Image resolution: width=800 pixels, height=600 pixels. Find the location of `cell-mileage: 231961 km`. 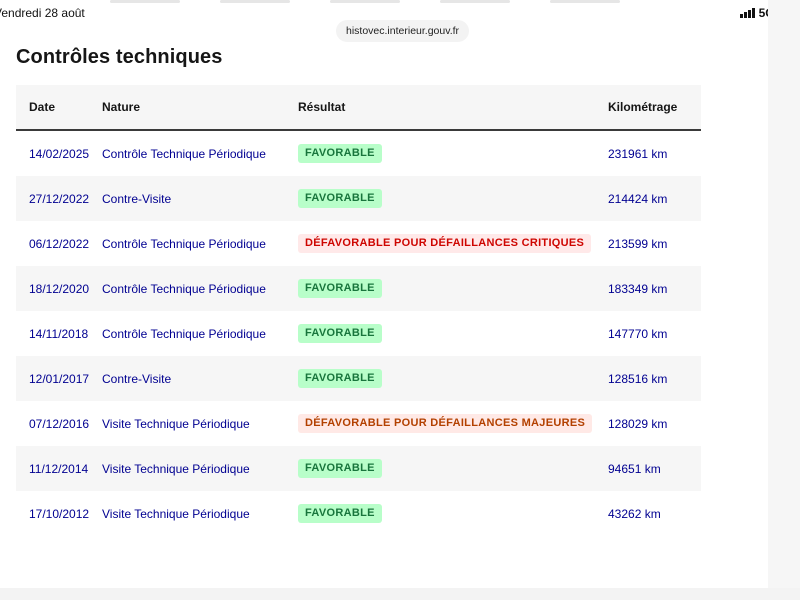

cell-mileage: 231961 km is located at coordinates (638, 153).